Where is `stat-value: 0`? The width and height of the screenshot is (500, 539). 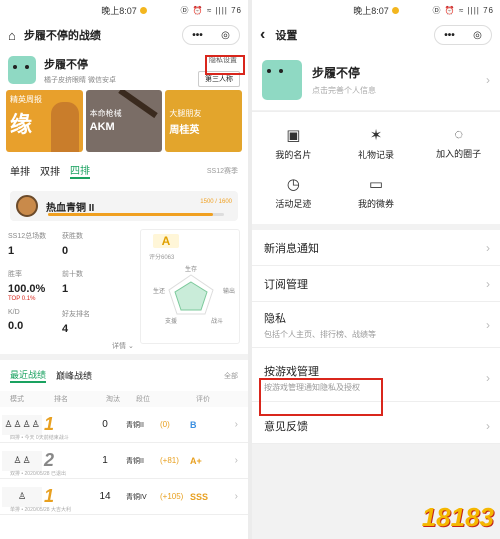
stat-value: 0 is located at coordinates (65, 251).